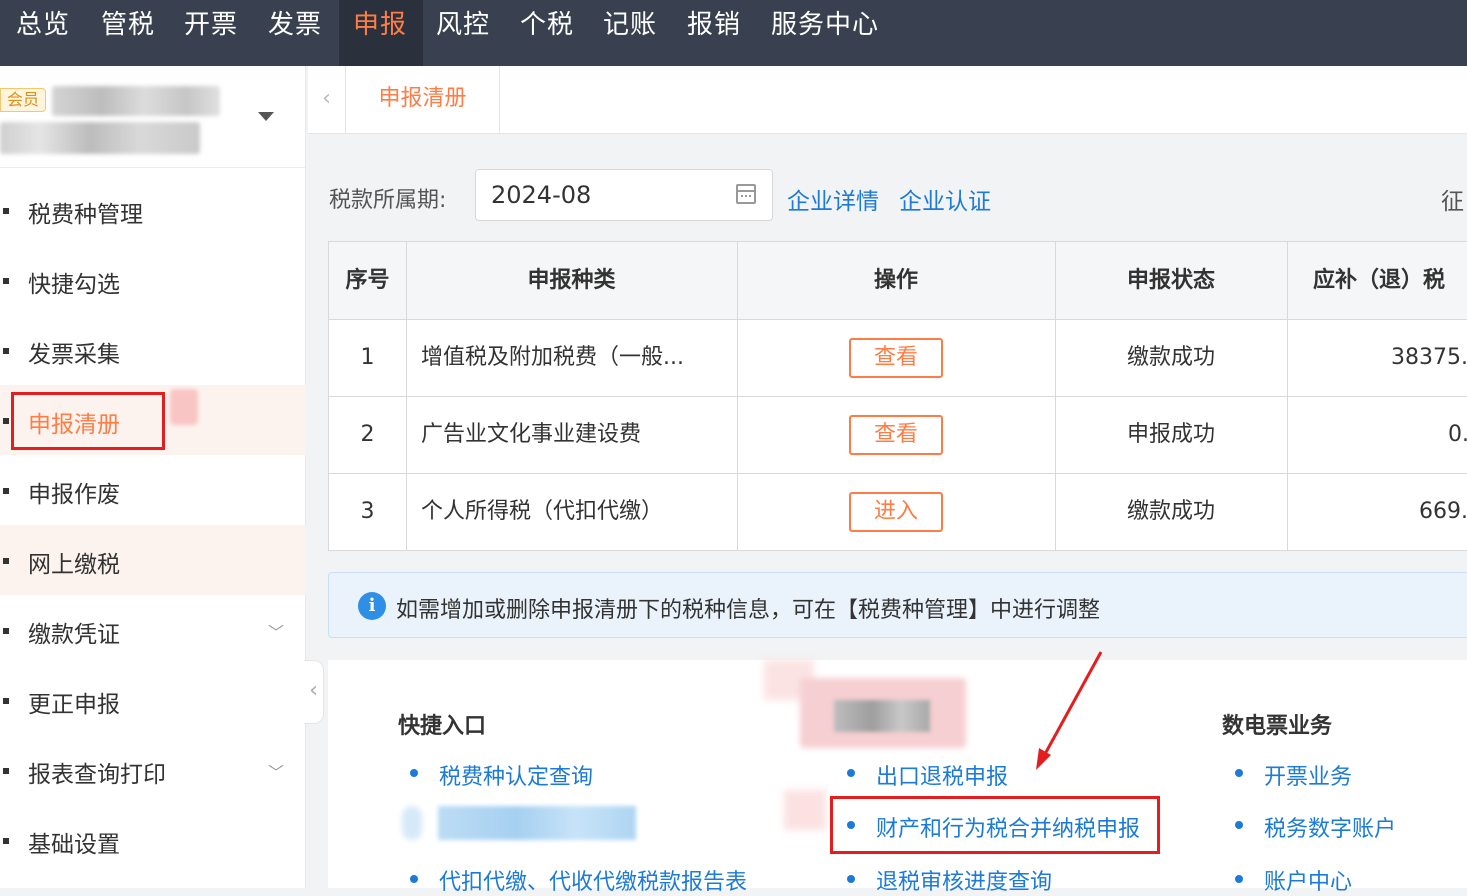 This screenshot has width=1467, height=896. I want to click on link-withholding-report: 代扣代缴、代收代缴税款报告表, so click(593, 880).